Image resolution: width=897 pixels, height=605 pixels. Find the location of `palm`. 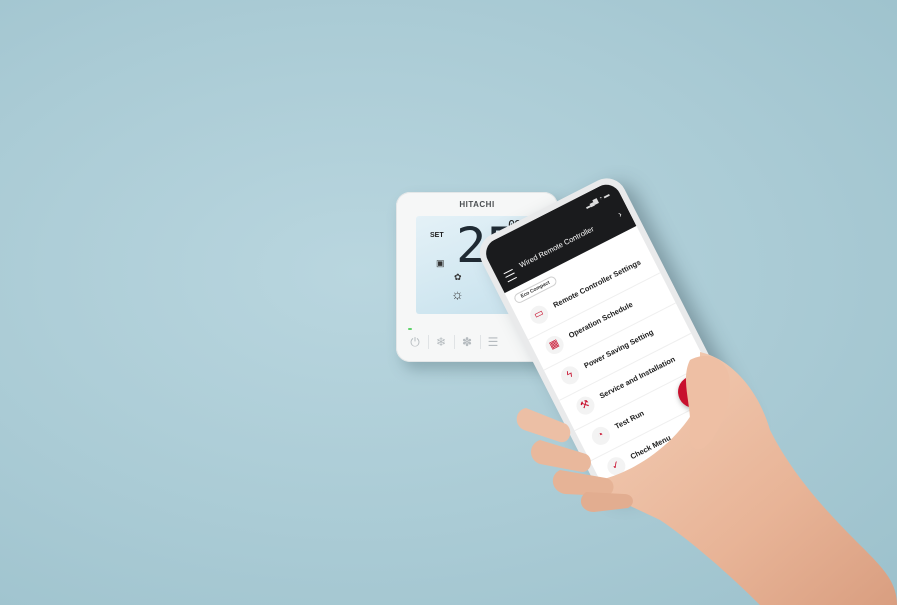

palm is located at coordinates (748, 478).